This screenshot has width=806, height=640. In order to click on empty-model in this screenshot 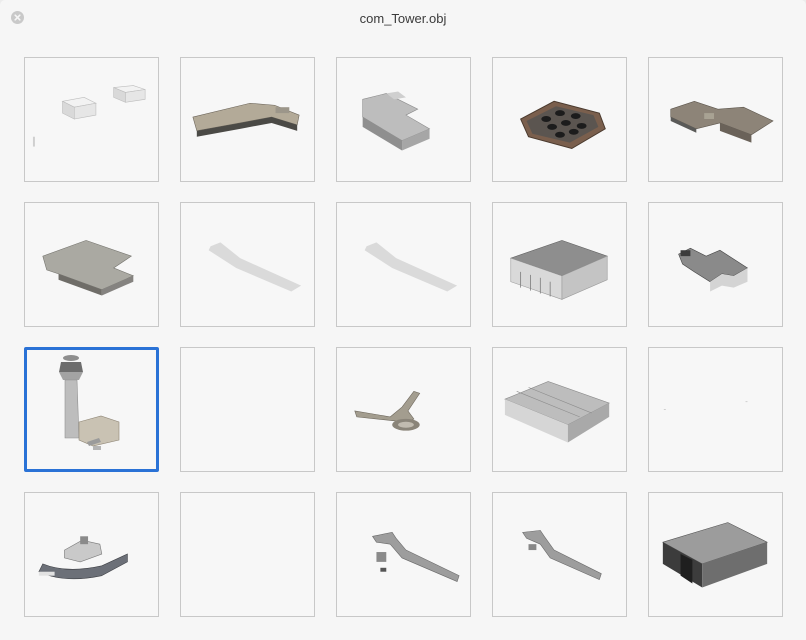, I will do `click(247, 409)`.